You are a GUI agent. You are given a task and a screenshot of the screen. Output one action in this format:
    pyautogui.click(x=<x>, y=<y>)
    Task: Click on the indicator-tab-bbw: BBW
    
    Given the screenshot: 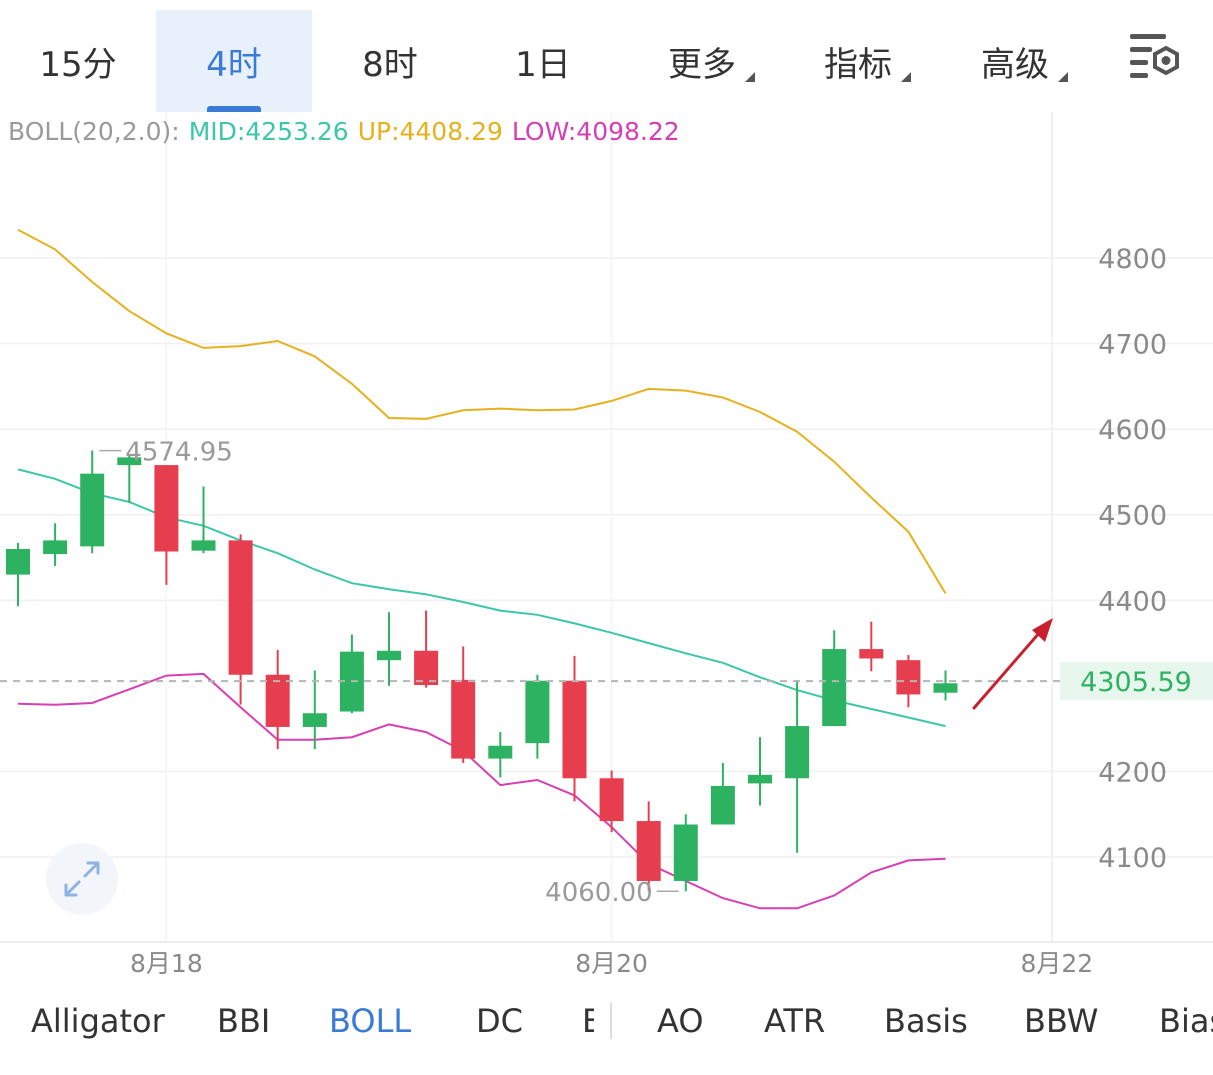 What is the action you would take?
    pyautogui.click(x=1061, y=1021)
    